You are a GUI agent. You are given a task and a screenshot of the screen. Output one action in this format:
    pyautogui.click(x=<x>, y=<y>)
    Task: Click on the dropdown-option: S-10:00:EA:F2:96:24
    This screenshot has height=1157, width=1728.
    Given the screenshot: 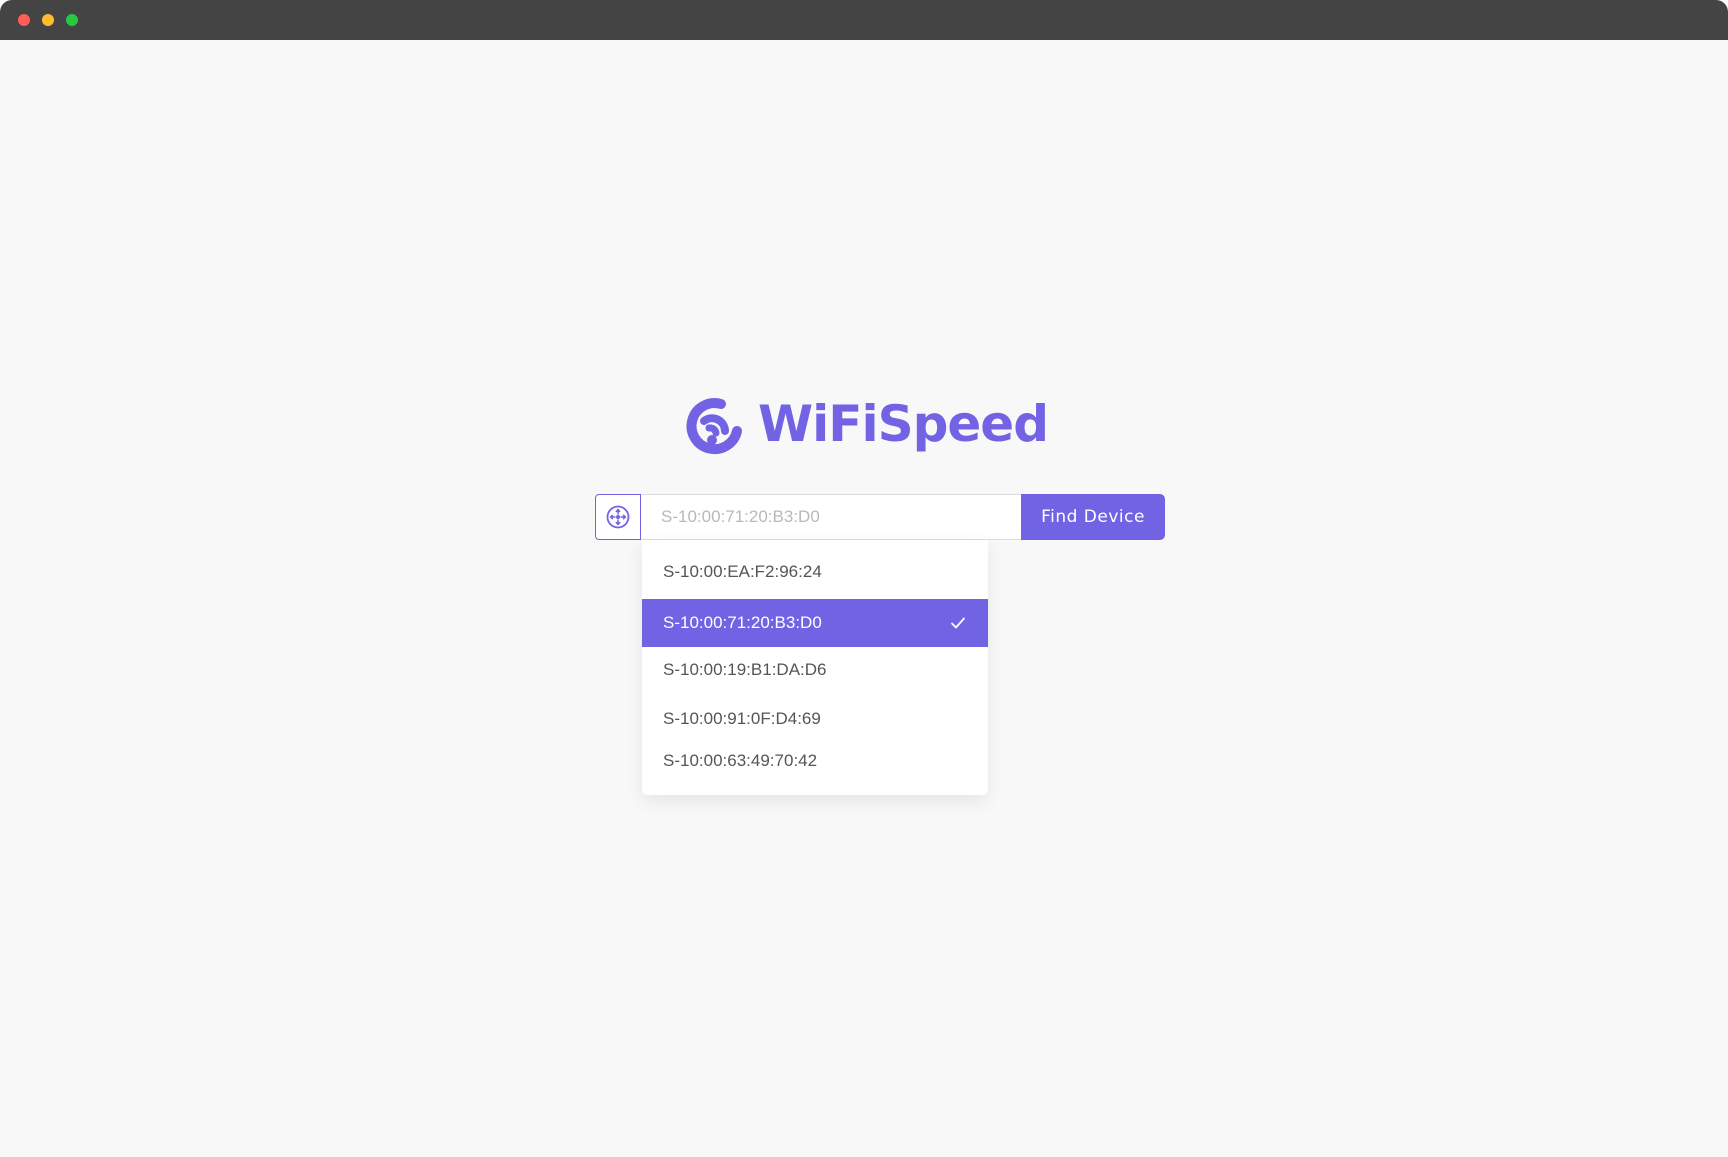 What is the action you would take?
    pyautogui.click(x=815, y=572)
    